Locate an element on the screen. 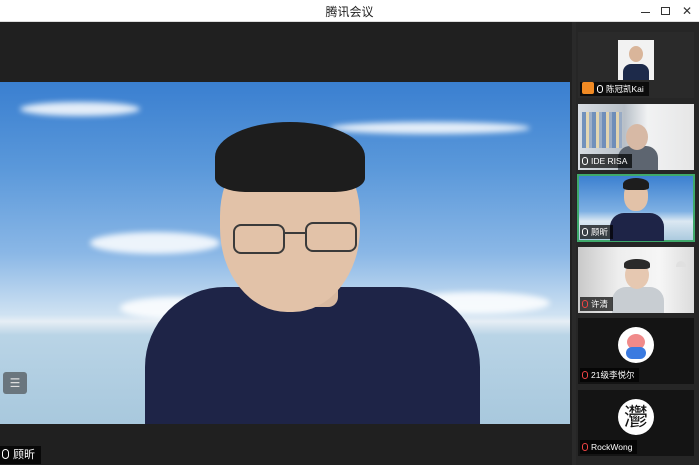 The height and width of the screenshot is (465, 699). user-badge-icon is located at coordinates (588, 88).